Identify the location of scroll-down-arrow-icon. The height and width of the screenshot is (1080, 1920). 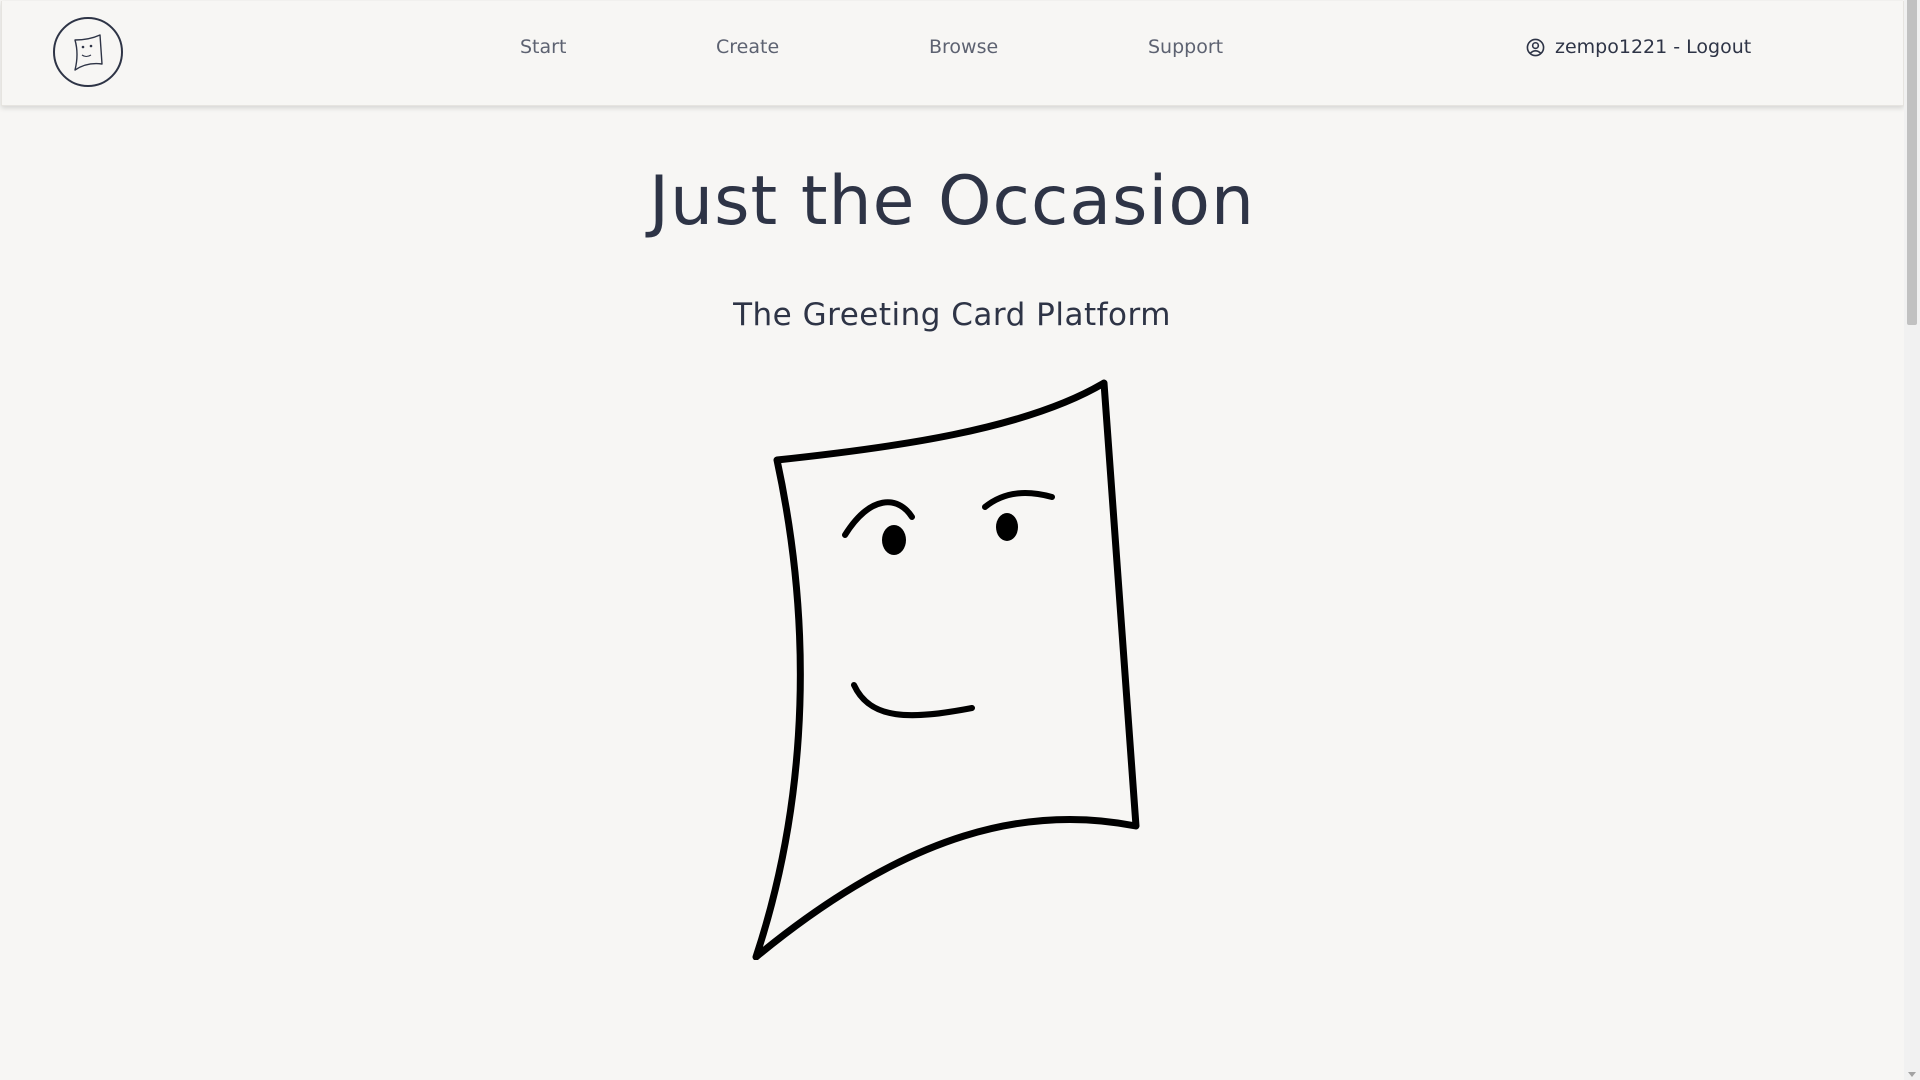
(1912, 1074).